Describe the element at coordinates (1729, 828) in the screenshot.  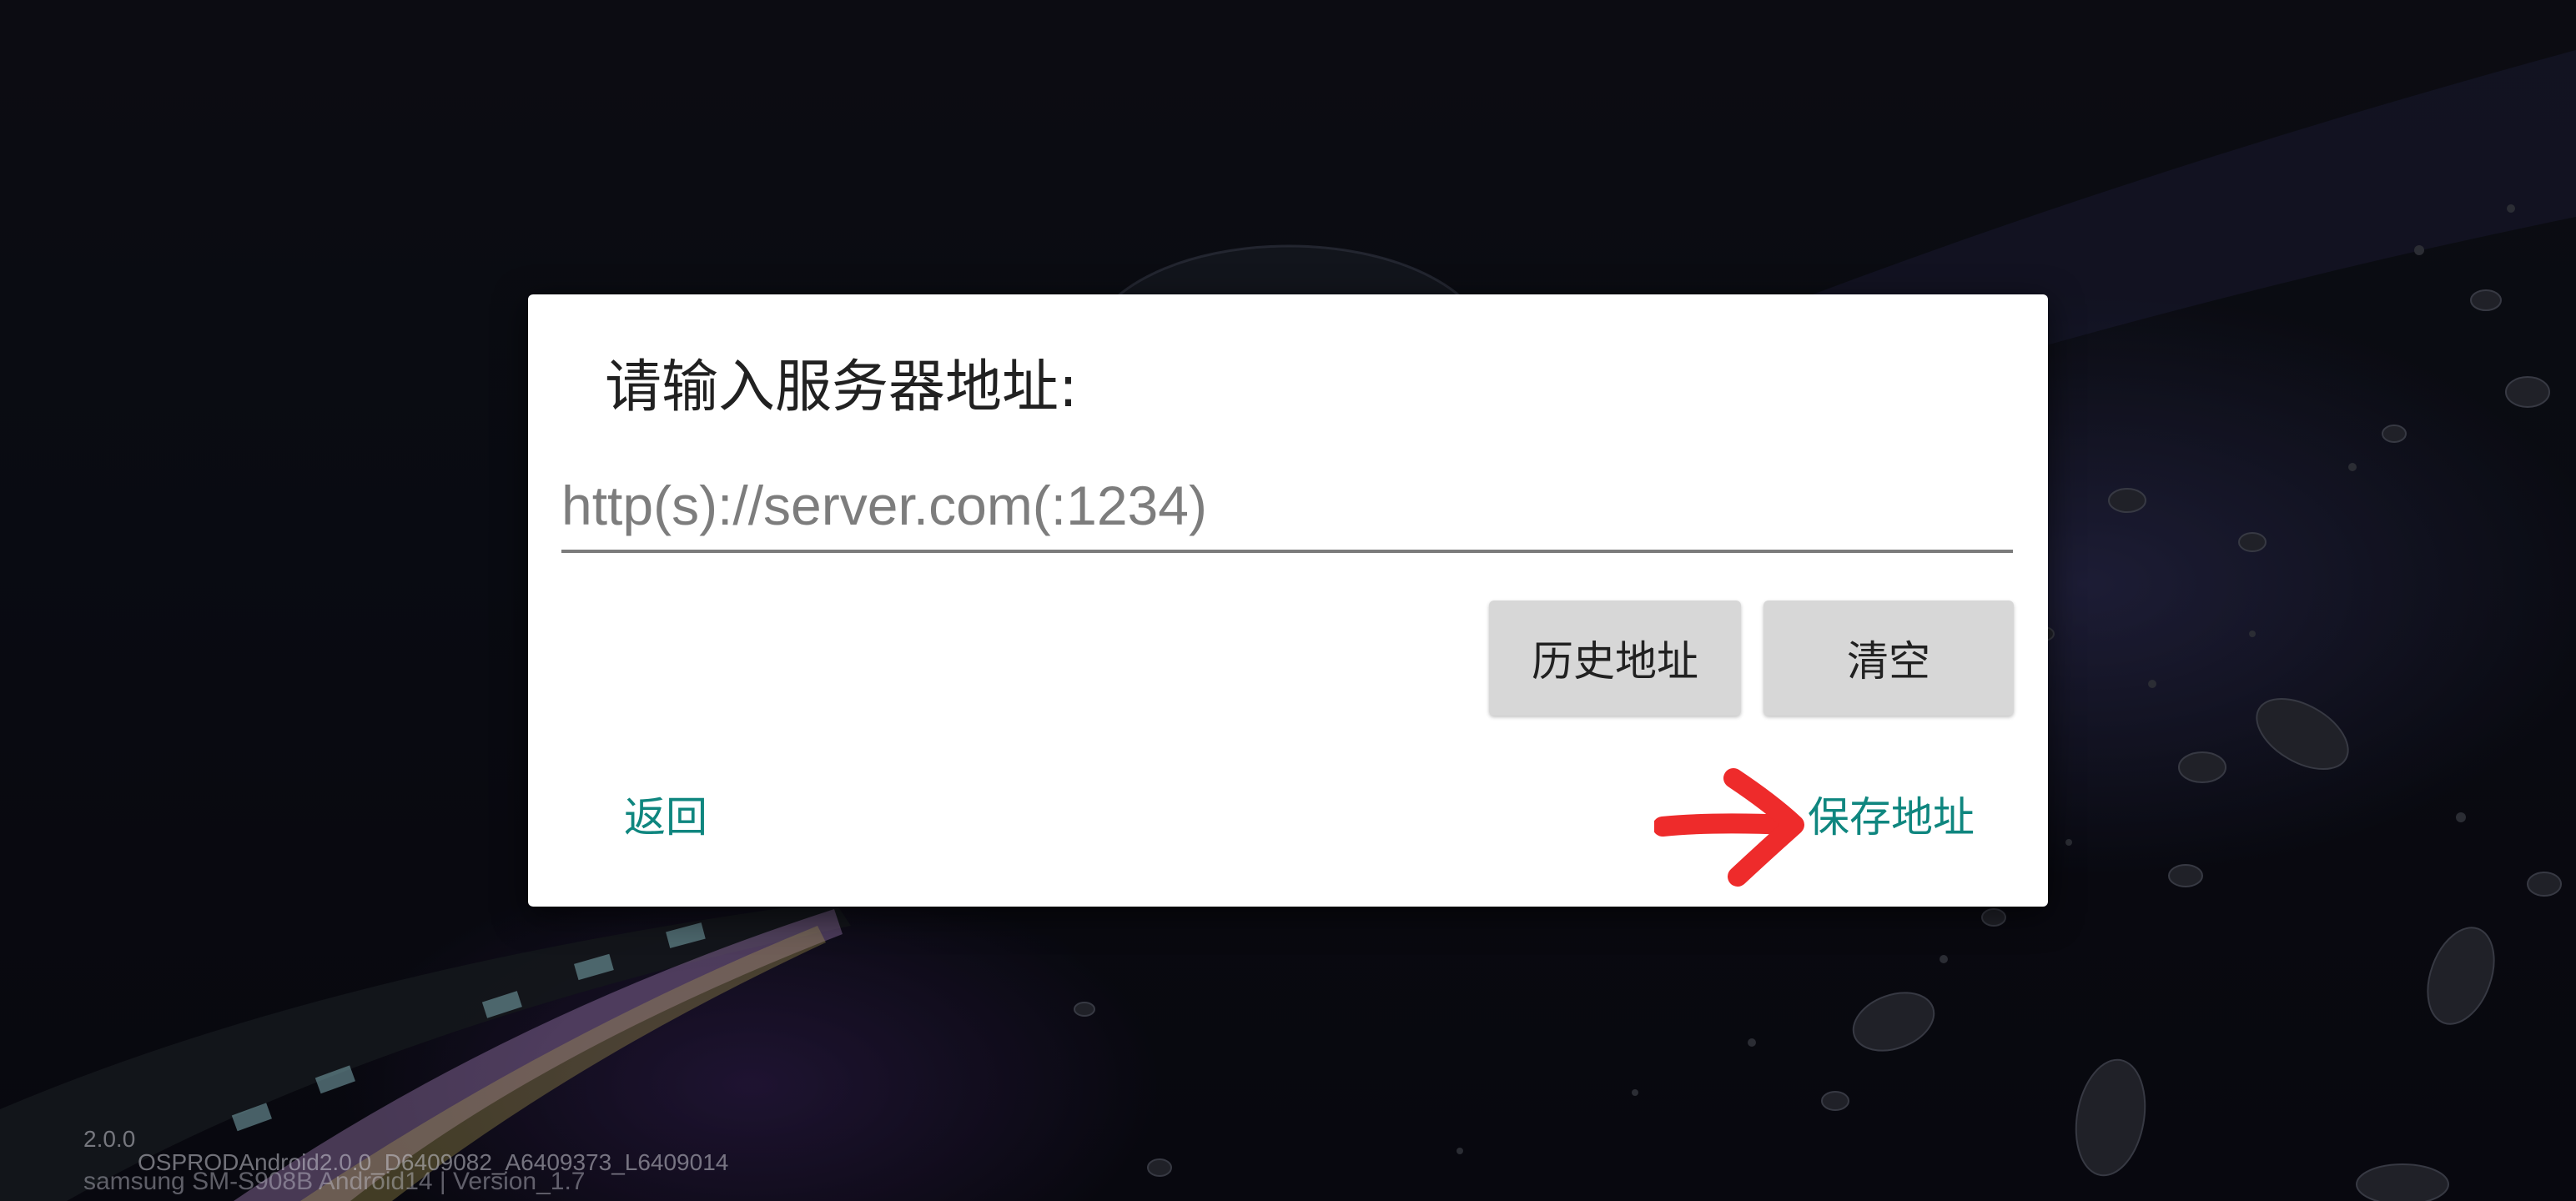
I see `red-arrow-icon` at that location.